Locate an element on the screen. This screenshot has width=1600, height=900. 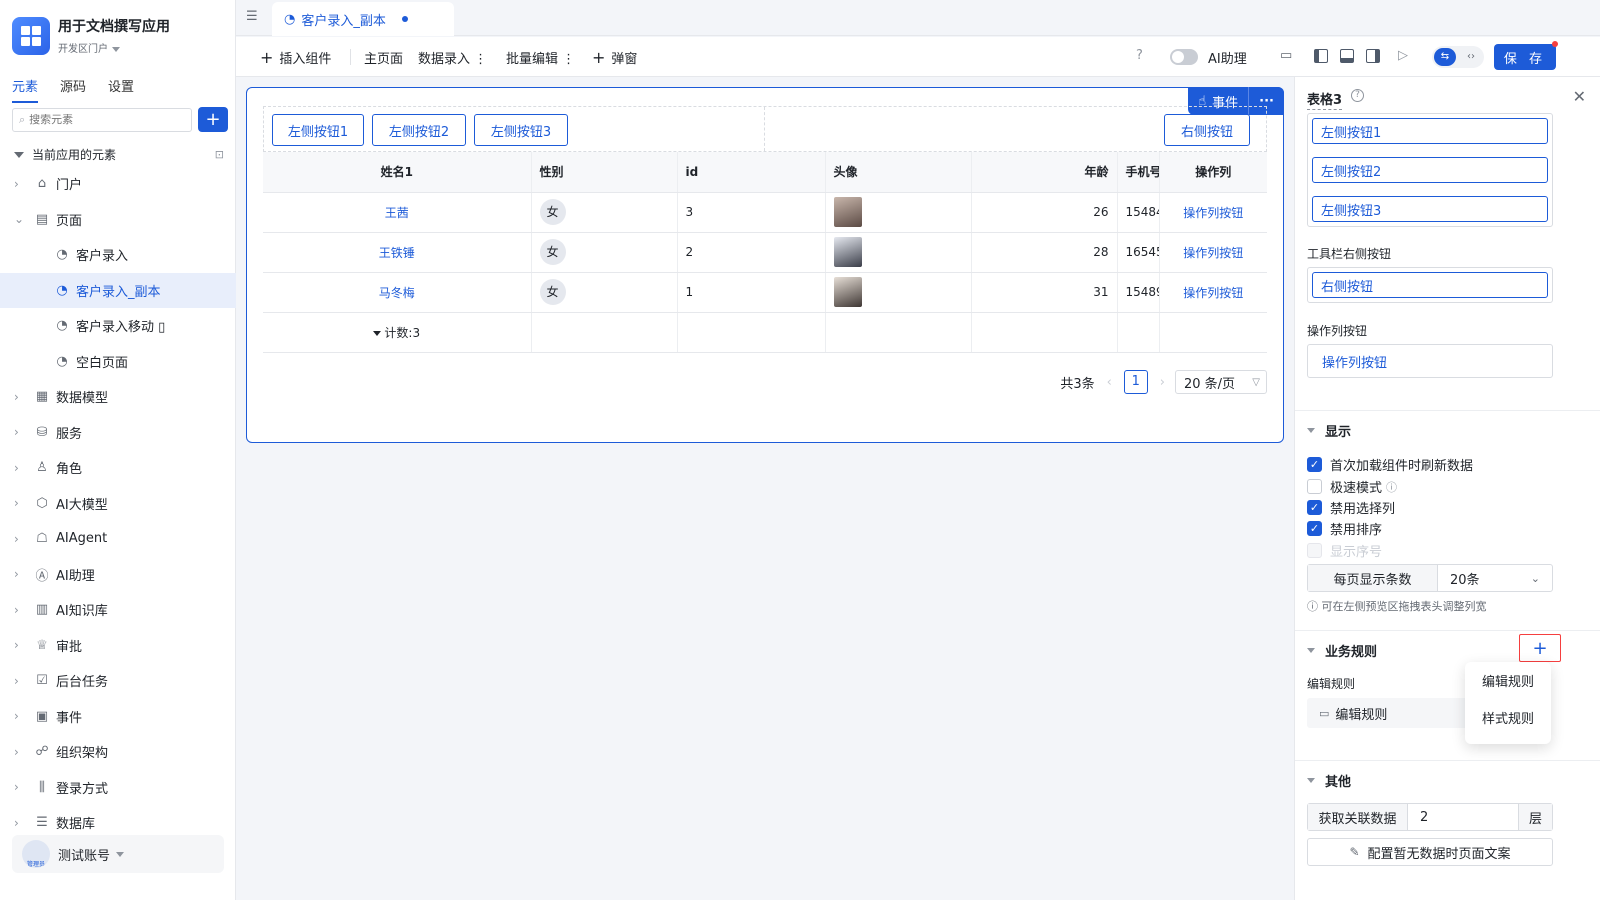
sidebar-item-customer-entry-copy: ◔ 客户录入_副本 is located at coordinates (118, 290).